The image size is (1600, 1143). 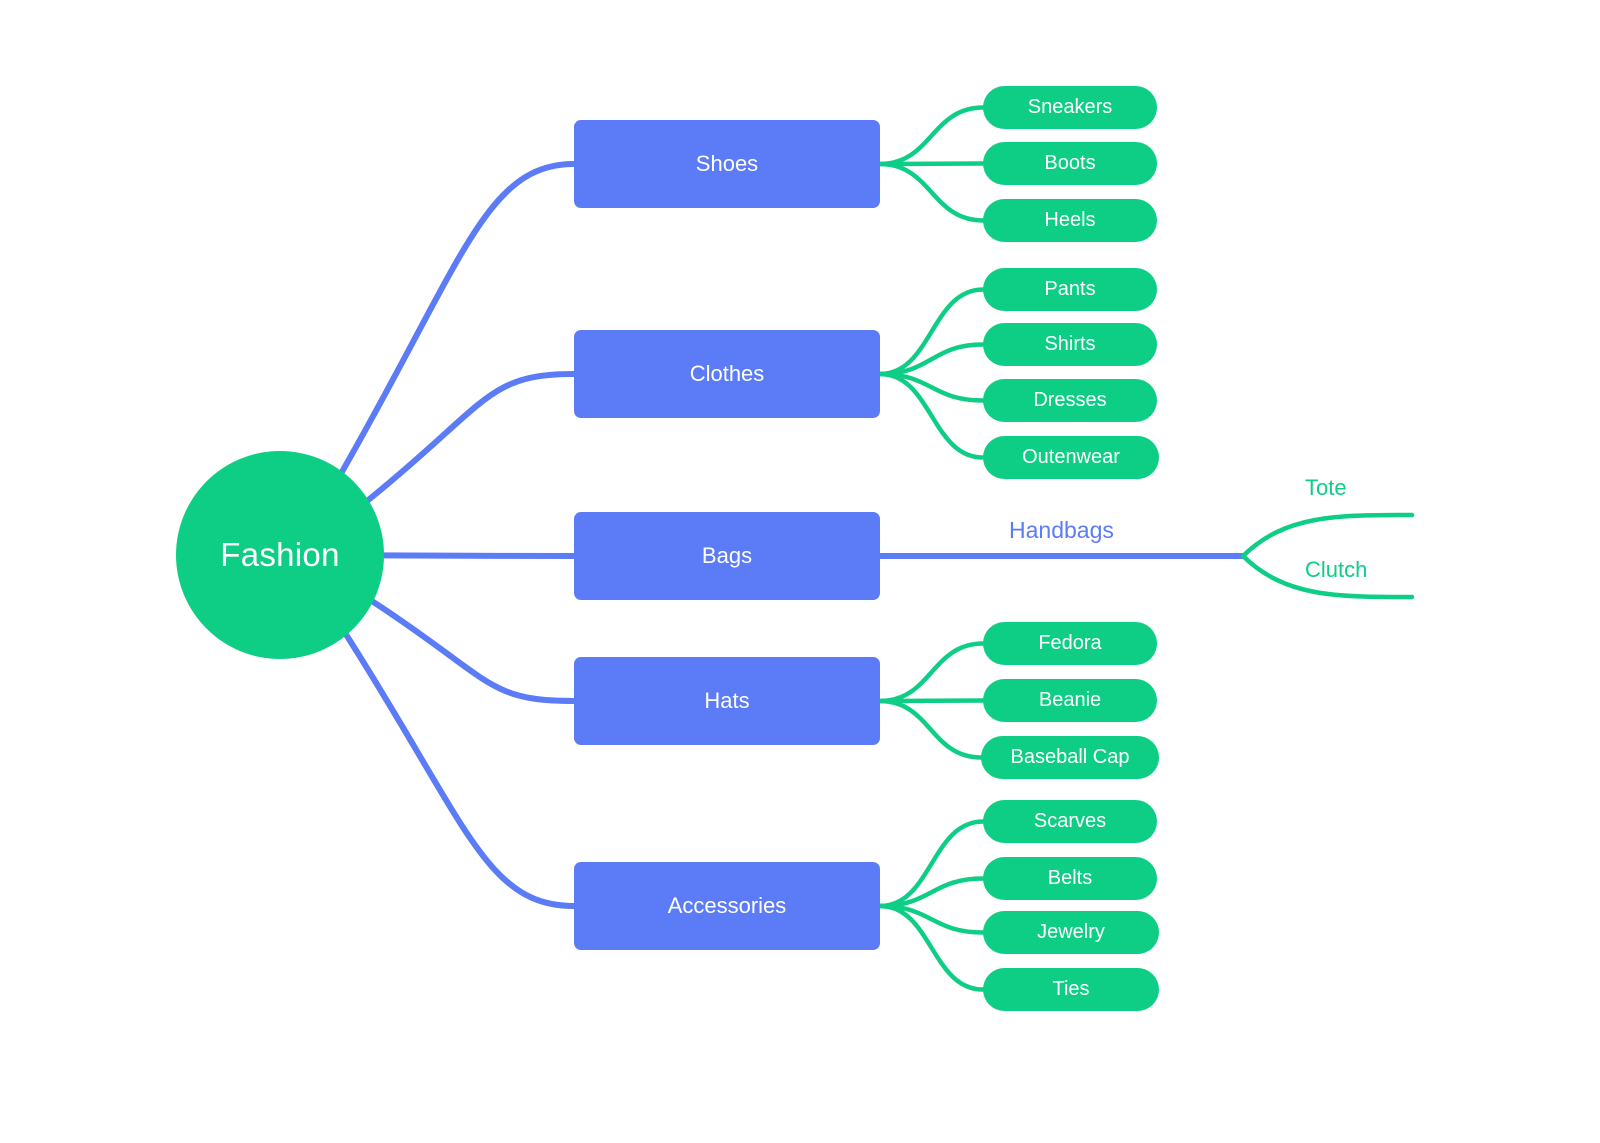 What do you see at coordinates (1336, 570) in the screenshot?
I see `leaf-label-clutch: Clutch` at bounding box center [1336, 570].